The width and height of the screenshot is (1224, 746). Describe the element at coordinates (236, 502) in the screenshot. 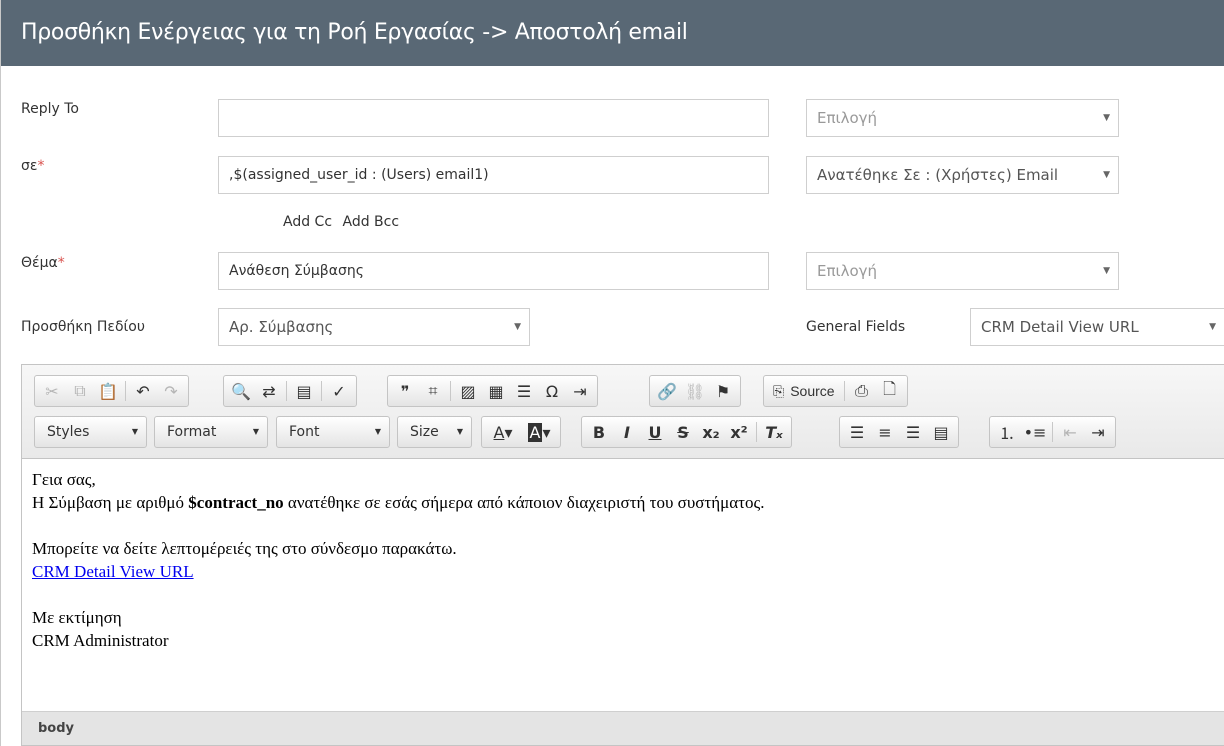

I see `contract-no-variable: $contract_no` at that location.